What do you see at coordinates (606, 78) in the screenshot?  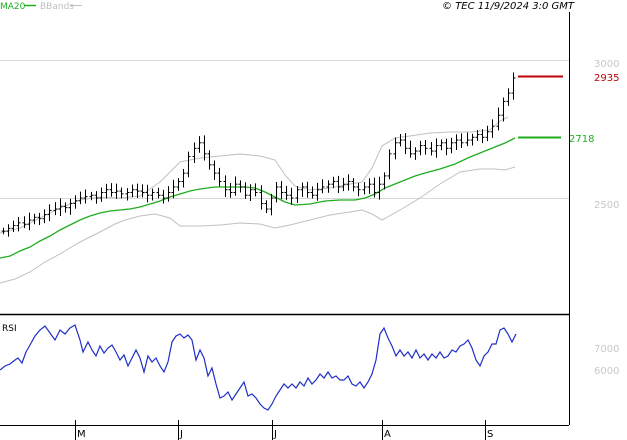 I see `last-price-label: 2935` at bounding box center [606, 78].